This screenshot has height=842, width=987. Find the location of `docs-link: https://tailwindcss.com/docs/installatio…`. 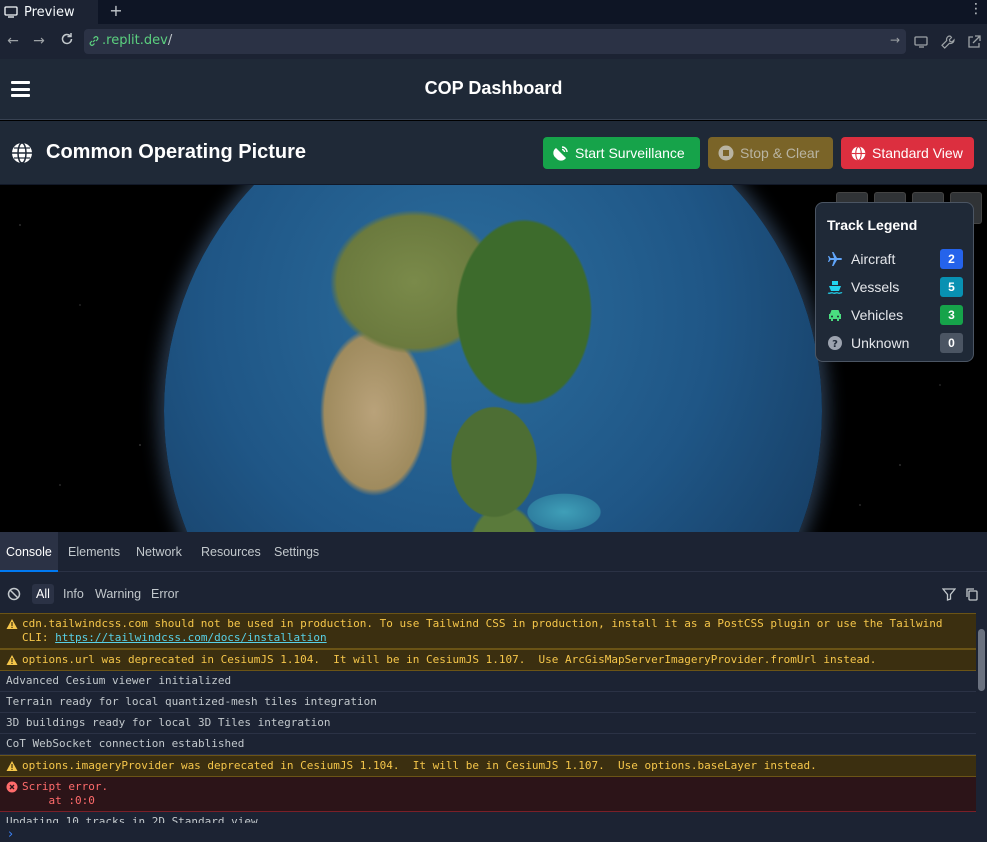

docs-link: https://tailwindcss.com/docs/installatio… is located at coordinates (191, 637).